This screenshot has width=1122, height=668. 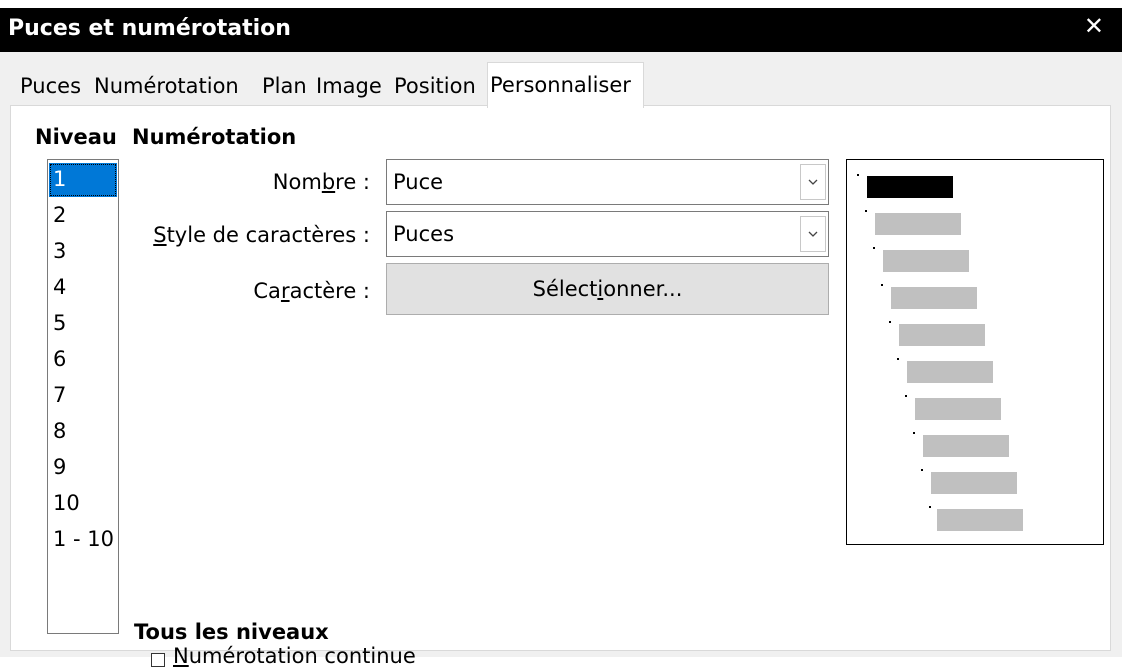 What do you see at coordinates (321, 182) in the screenshot?
I see `number-label: Nombre :` at bounding box center [321, 182].